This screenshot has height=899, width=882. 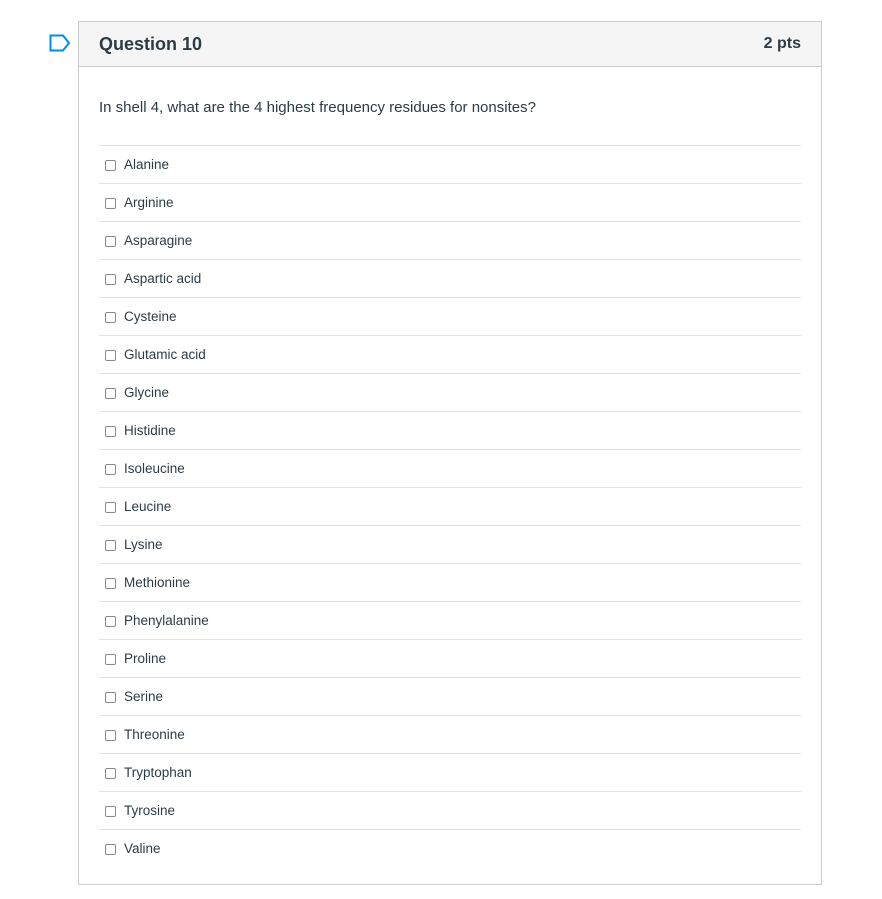 What do you see at coordinates (450, 317) in the screenshot?
I see `answer-option: Cysteine` at bounding box center [450, 317].